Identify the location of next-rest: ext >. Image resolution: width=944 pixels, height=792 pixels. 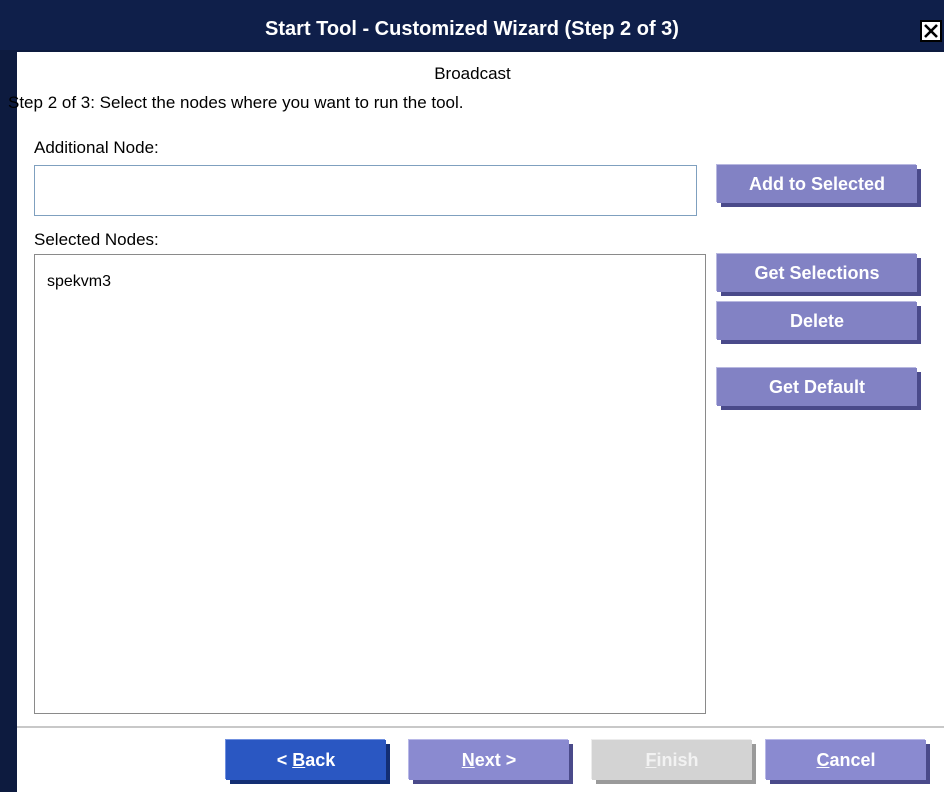
(495, 760).